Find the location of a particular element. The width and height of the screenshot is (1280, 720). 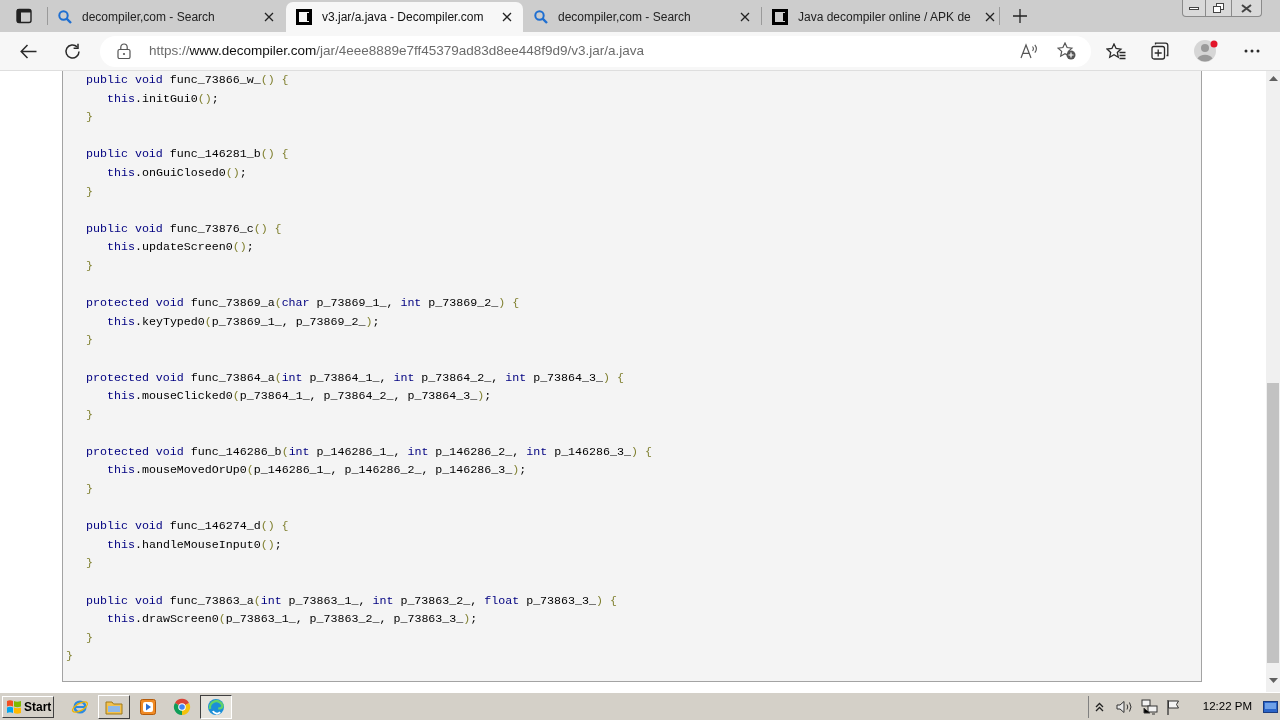

refresh-icon is located at coordinates (72, 51).